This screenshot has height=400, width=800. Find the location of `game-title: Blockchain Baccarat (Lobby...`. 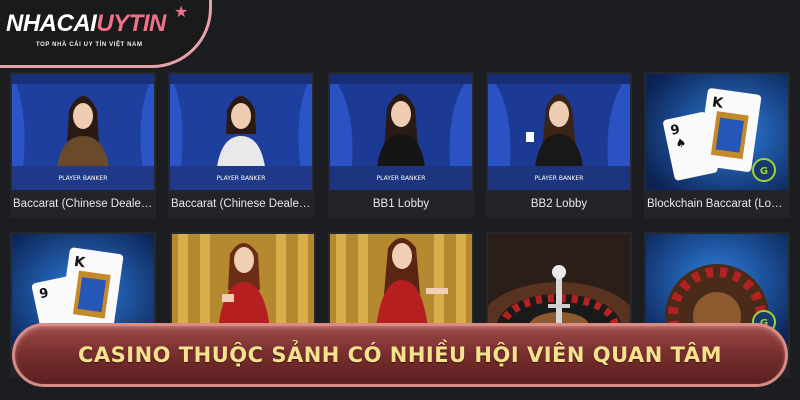

game-title: Blockchain Baccarat (Lobby... is located at coordinates (717, 204).